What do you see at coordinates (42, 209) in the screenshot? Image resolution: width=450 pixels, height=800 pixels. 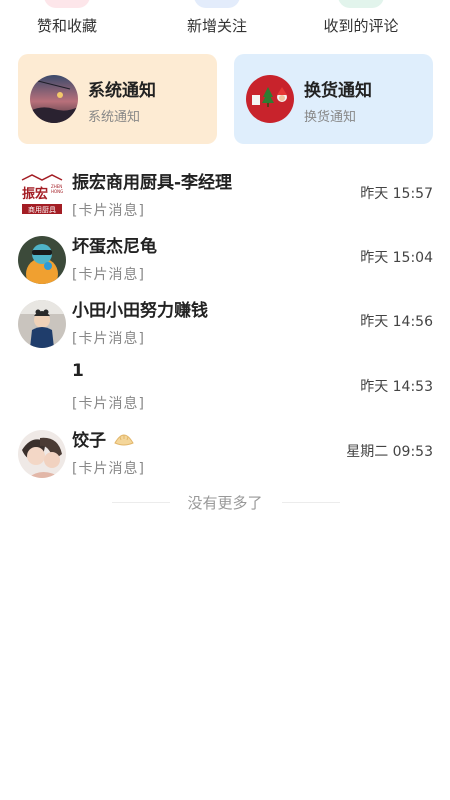 I see `zhenhong-logo-subtext: 商用厨具` at bounding box center [42, 209].